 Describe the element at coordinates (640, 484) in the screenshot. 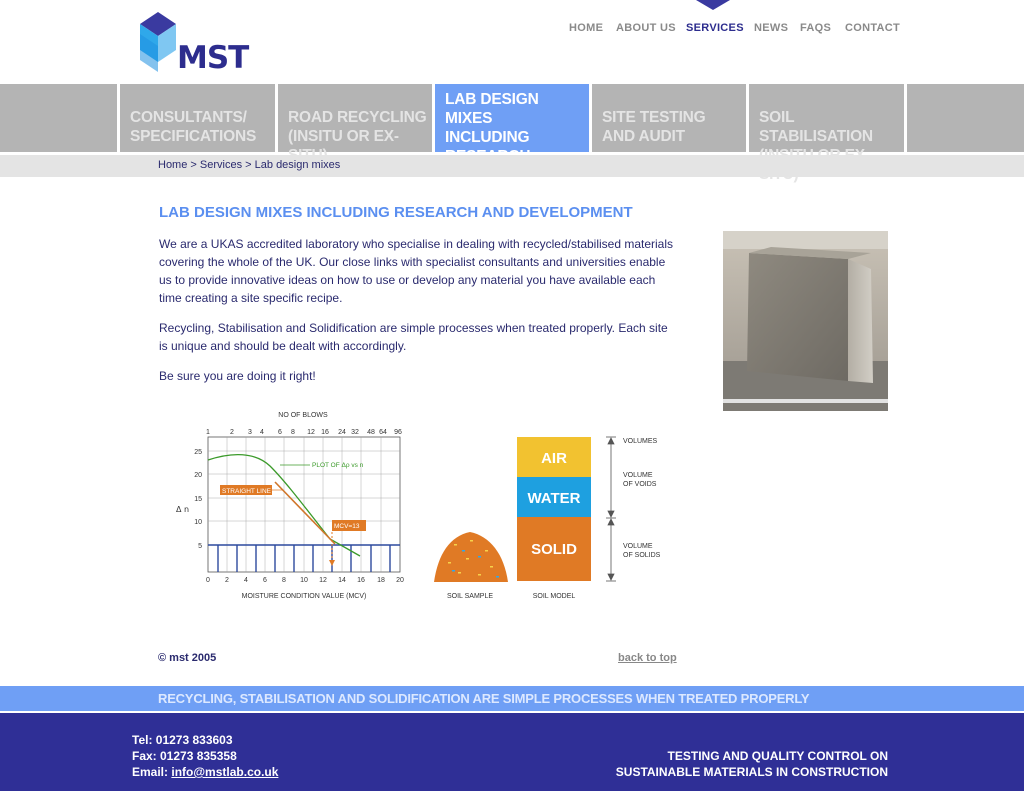

I see `voids-label: OF VOIDS` at that location.